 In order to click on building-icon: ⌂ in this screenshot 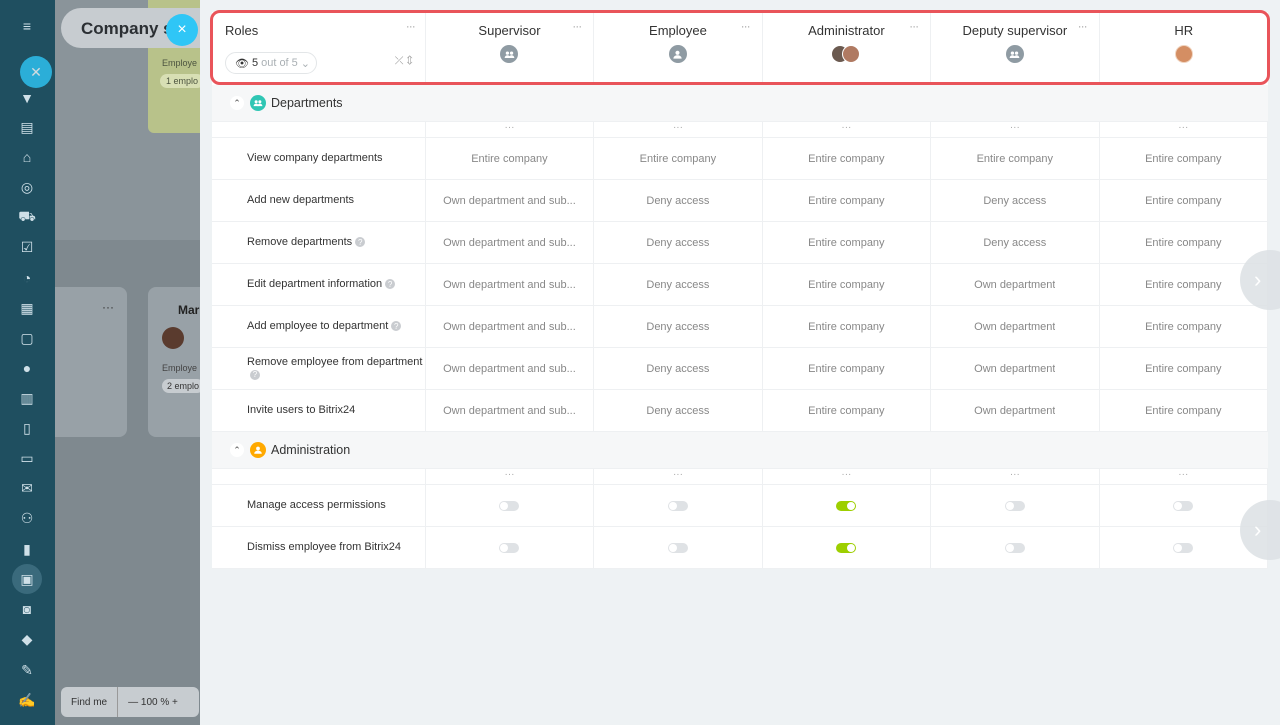, I will do `click(27, 157)`.